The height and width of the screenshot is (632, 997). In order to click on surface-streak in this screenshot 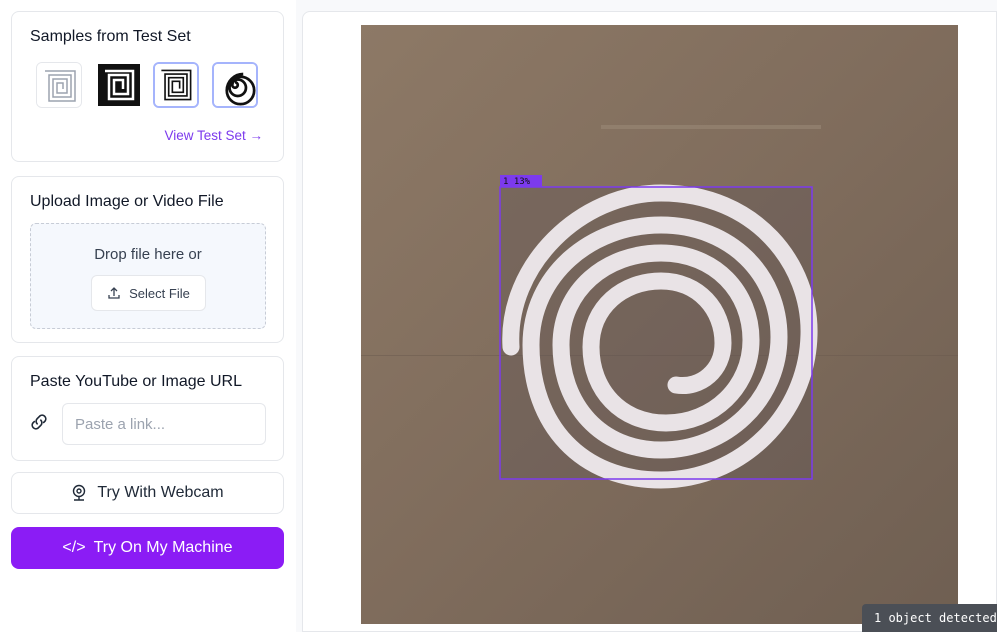, I will do `click(711, 127)`.